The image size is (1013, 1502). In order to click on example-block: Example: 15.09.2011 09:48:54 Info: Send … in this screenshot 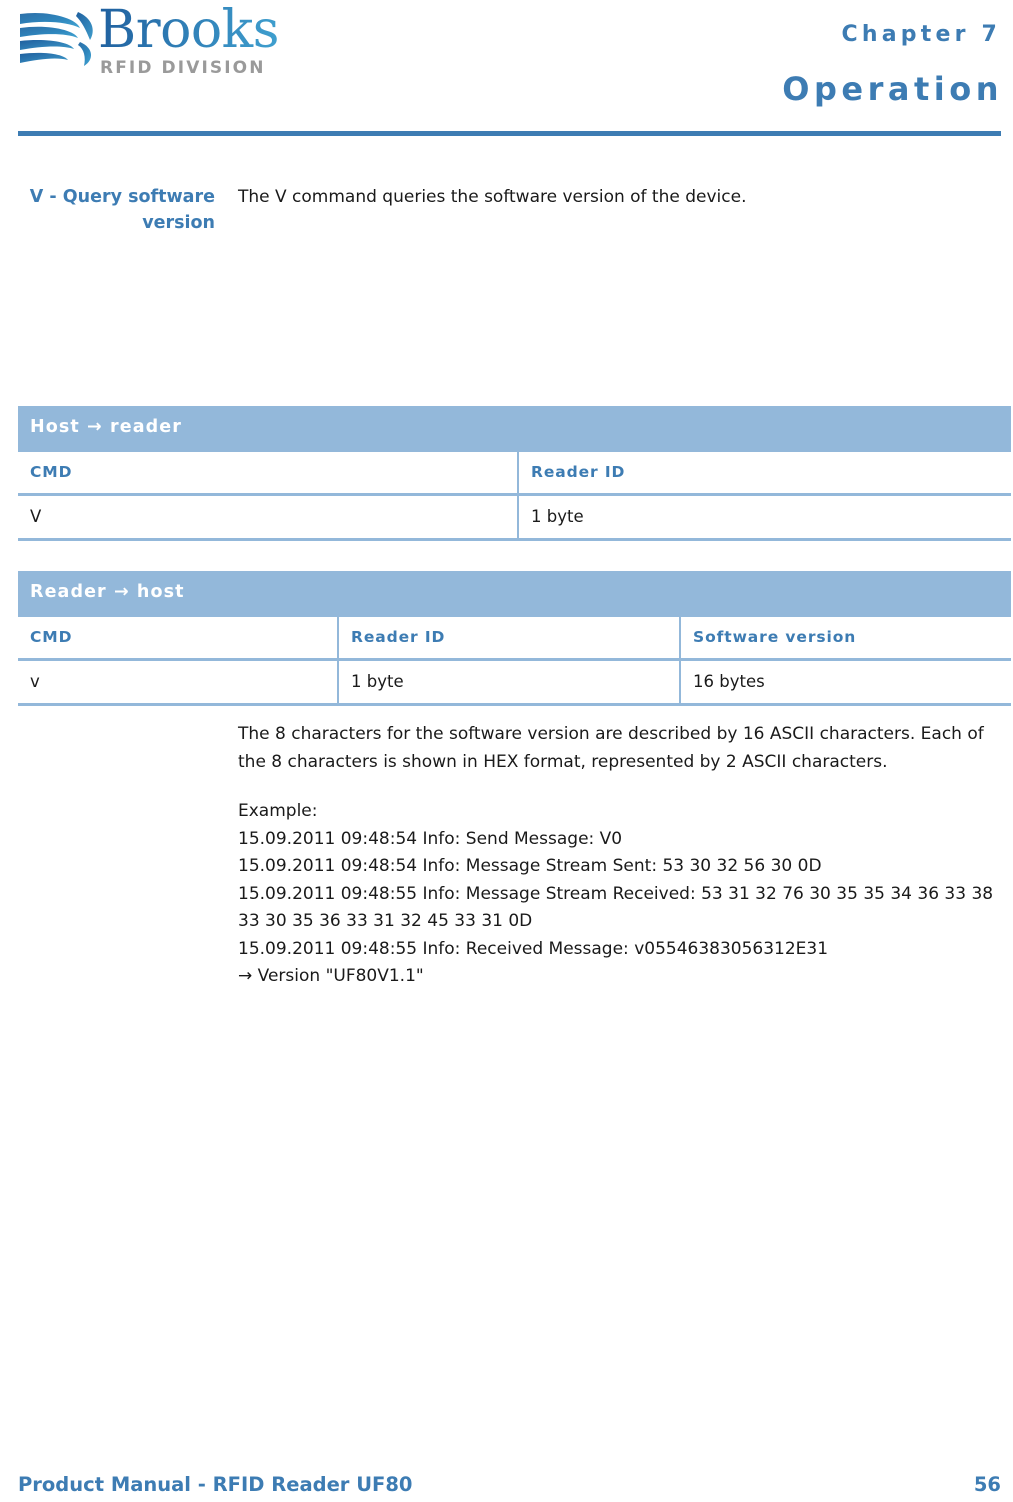, I will do `click(625, 894)`.